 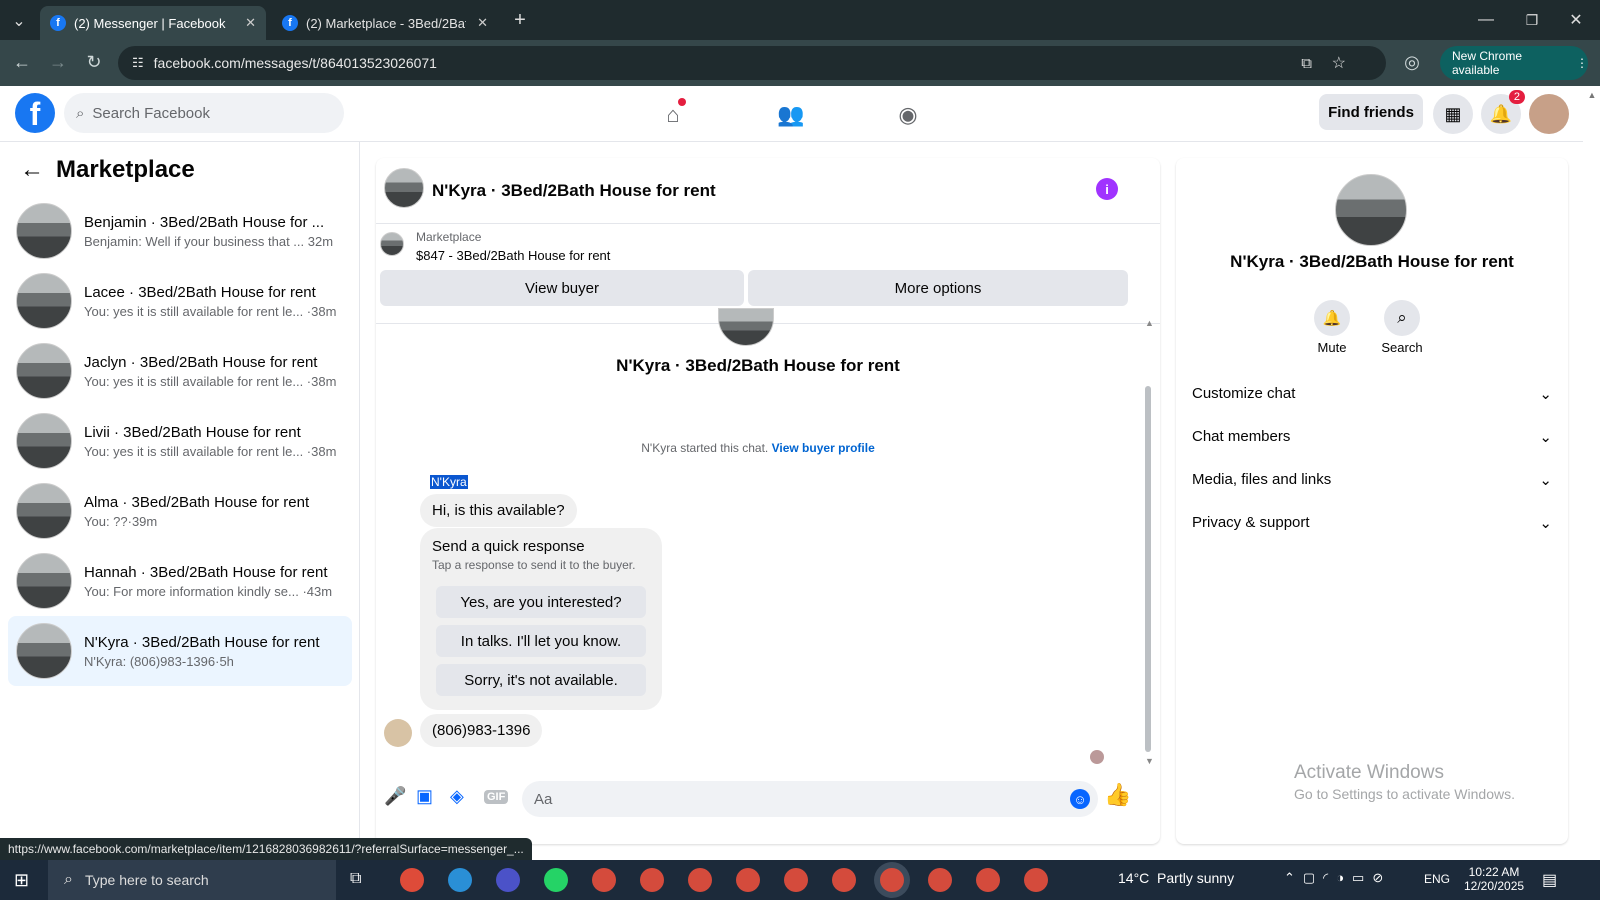 I want to click on activation-watermark-text: Go to Settings to activate Windows., so click(x=1404, y=794).